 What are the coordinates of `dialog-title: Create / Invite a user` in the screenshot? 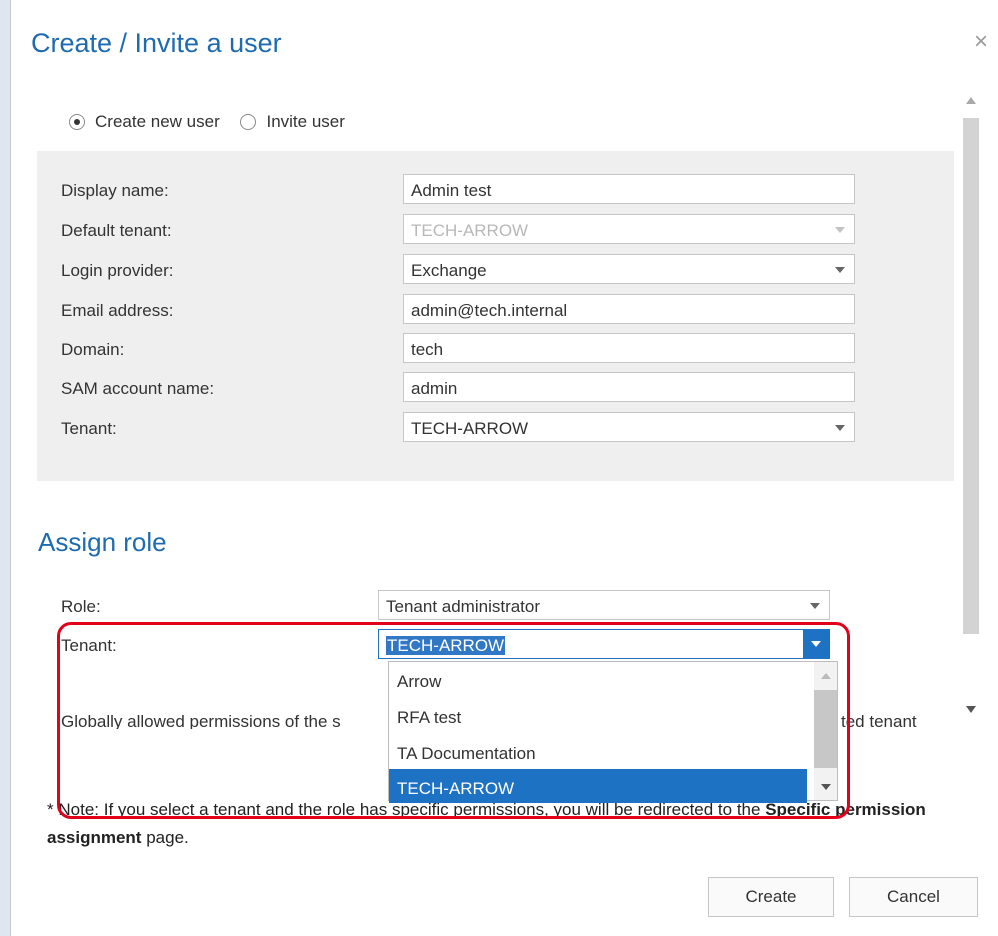 It's located at (156, 43).